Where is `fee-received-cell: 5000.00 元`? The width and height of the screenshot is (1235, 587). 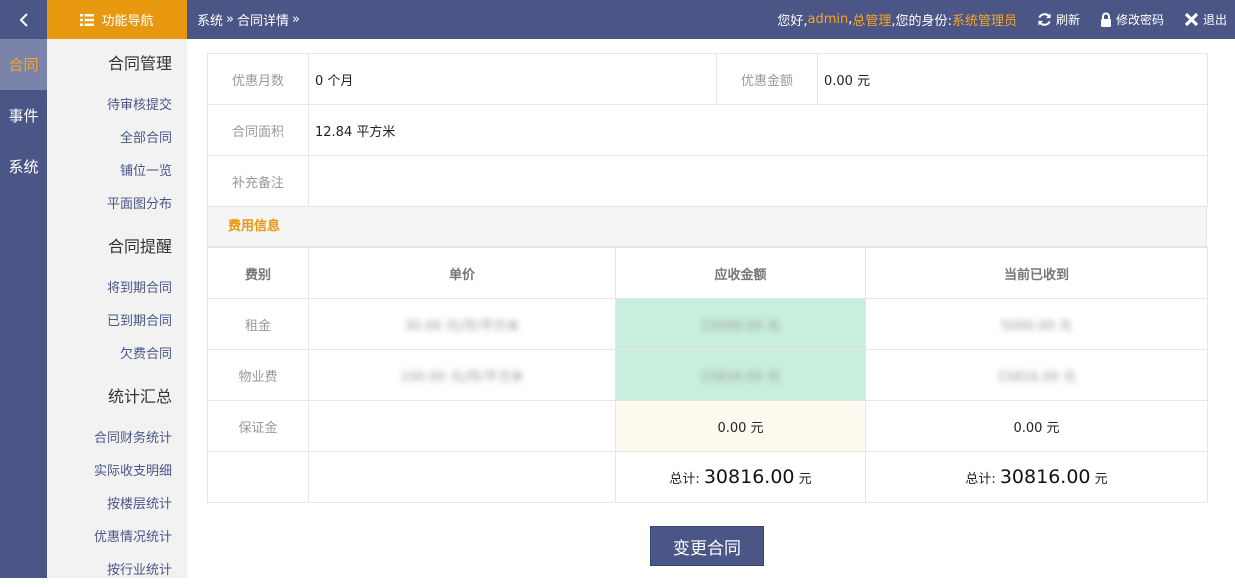
fee-received-cell: 5000.00 元 is located at coordinates (1036, 324).